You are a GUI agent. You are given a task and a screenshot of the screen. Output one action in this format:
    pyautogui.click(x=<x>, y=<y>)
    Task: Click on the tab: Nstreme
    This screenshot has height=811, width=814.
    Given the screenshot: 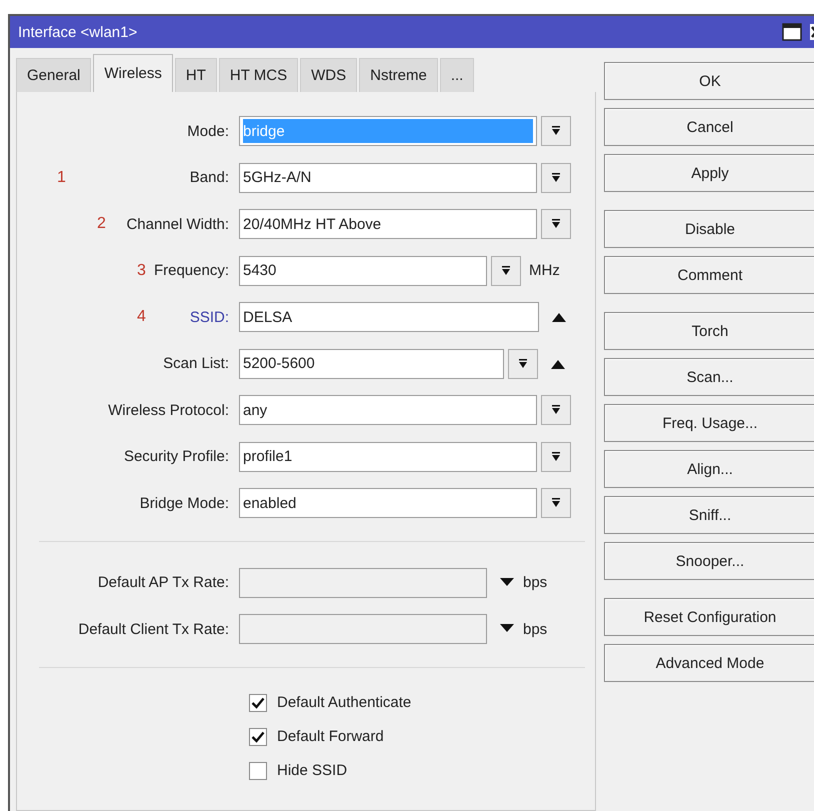 What is the action you would take?
    pyautogui.click(x=398, y=75)
    